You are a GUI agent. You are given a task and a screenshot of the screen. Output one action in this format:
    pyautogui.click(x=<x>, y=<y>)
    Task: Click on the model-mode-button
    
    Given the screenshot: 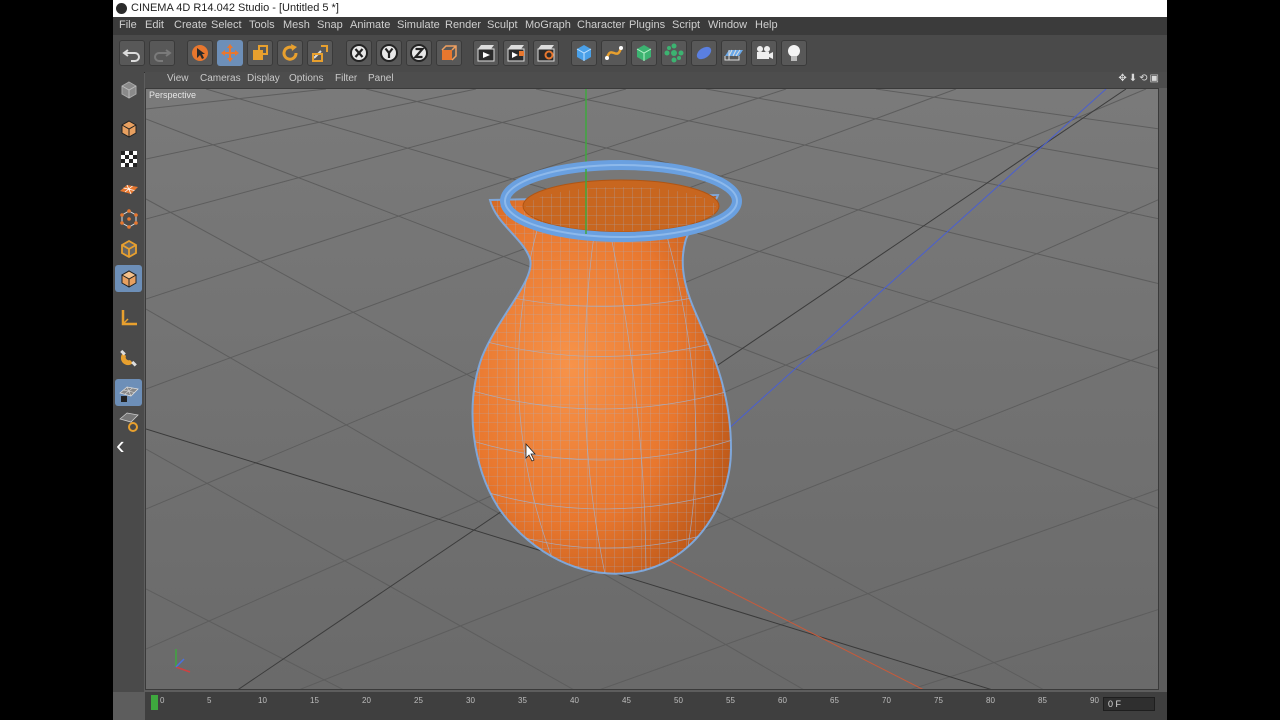 What is the action you would take?
    pyautogui.click(x=128, y=128)
    